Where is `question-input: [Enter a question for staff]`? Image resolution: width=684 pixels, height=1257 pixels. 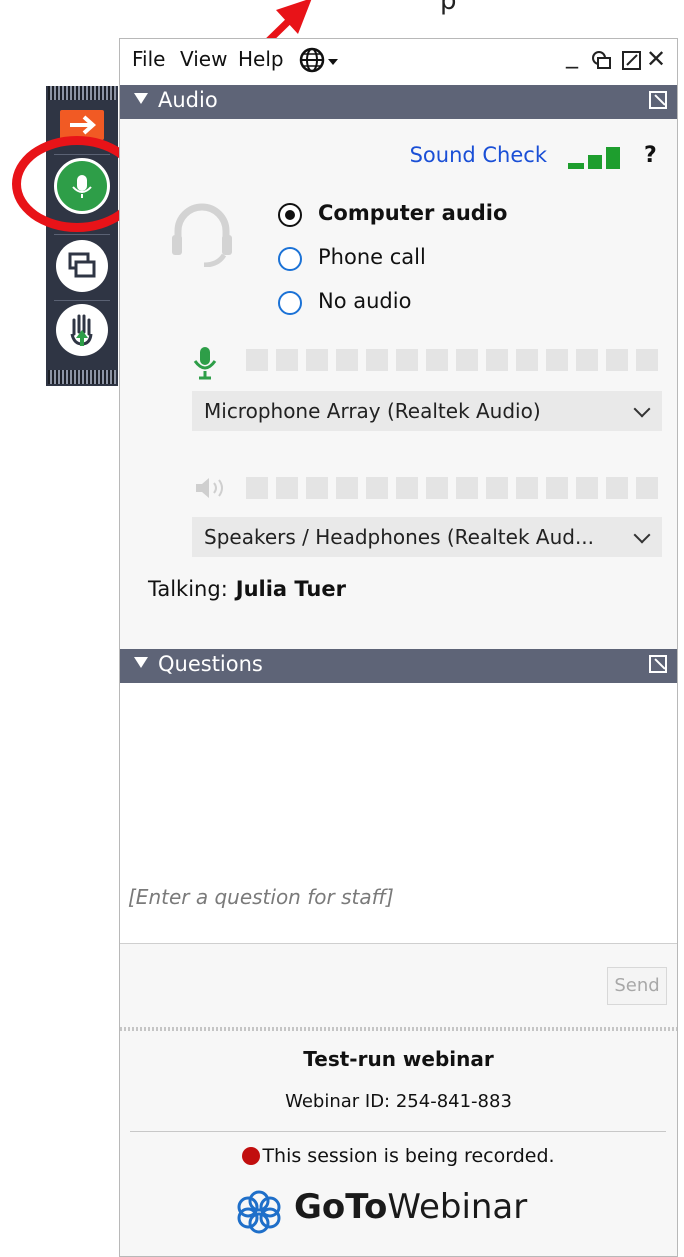
question-input: [Enter a question for staff] is located at coordinates (398, 909).